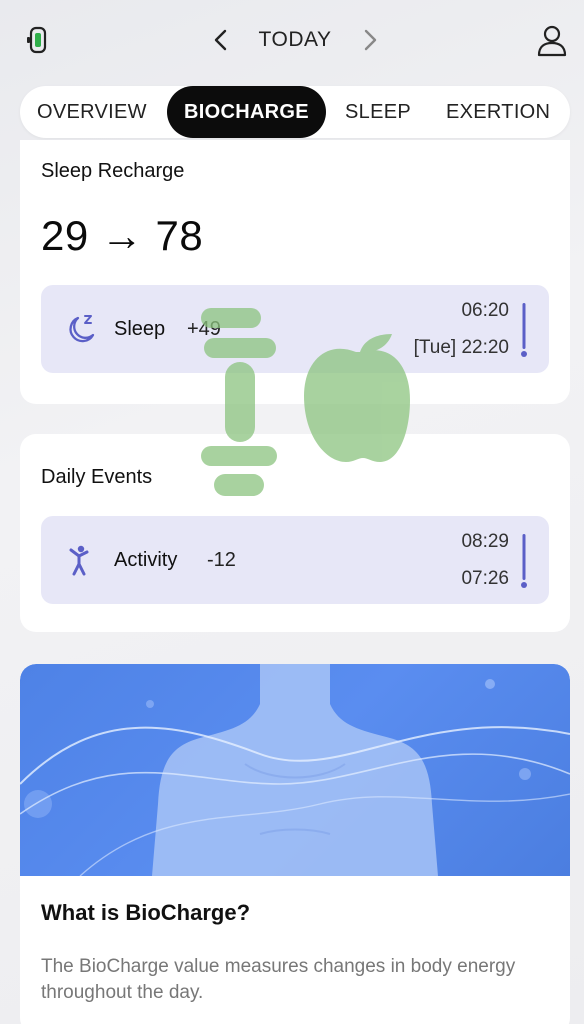 The height and width of the screenshot is (1024, 584). Describe the element at coordinates (97, 477) in the screenshot. I see `daily-events-title: Daily Events` at that location.